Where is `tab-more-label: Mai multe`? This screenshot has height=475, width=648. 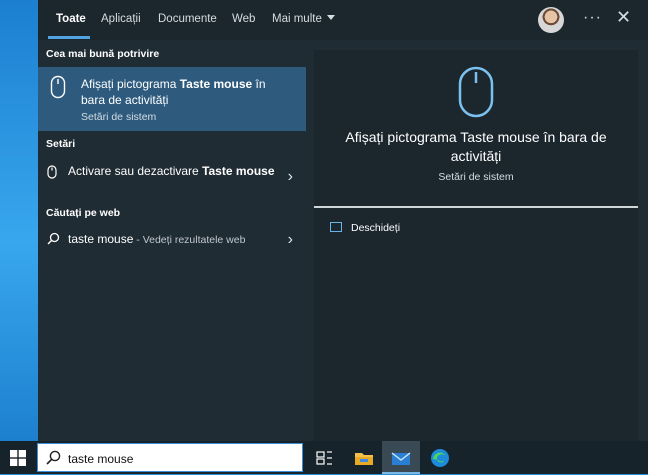 tab-more-label: Mai multe is located at coordinates (297, 19).